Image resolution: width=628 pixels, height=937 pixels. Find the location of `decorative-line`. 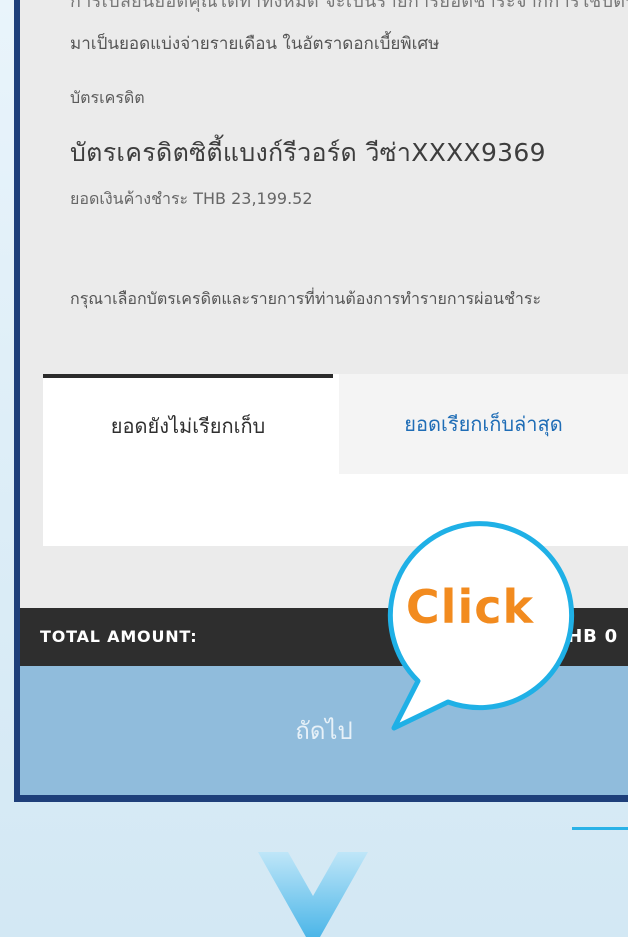

decorative-line is located at coordinates (600, 828).